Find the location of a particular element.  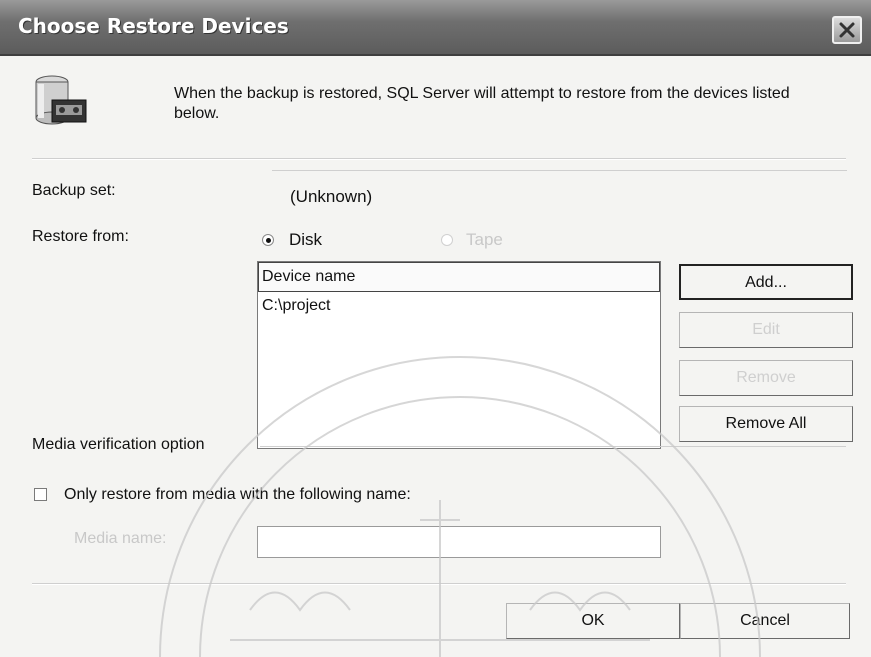

footer-separator is located at coordinates (439, 584).